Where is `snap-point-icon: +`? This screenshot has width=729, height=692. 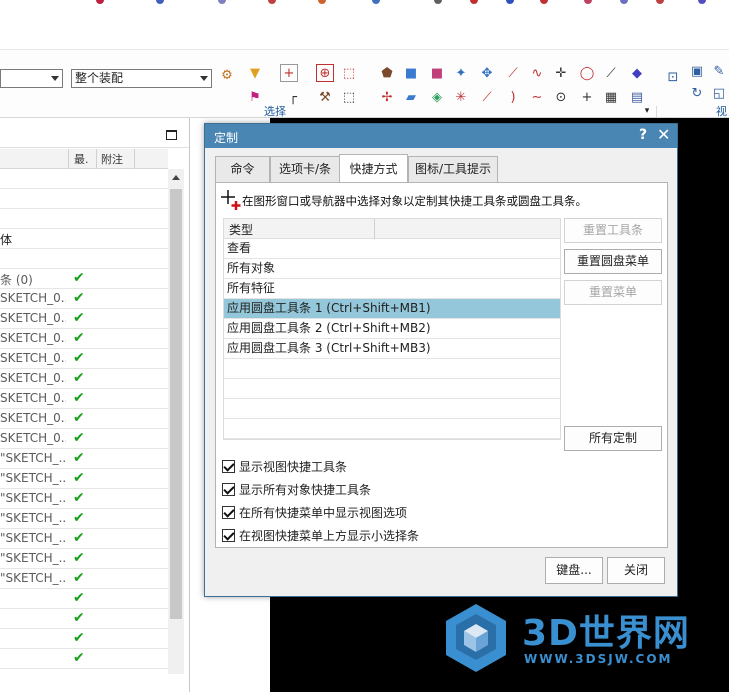
snap-point-icon: + is located at coordinates (289, 73).